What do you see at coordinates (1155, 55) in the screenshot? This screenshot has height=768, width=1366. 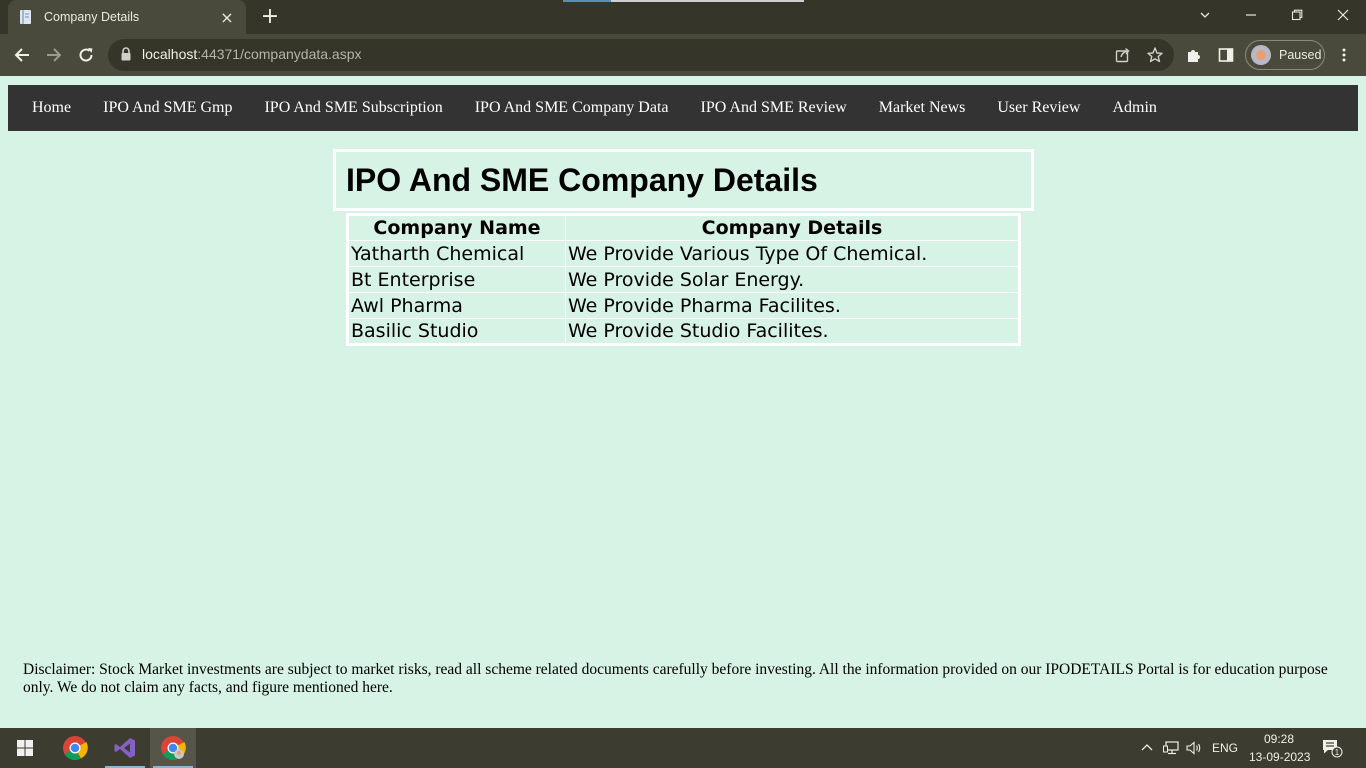 I see `bookmark-star-icon` at bounding box center [1155, 55].